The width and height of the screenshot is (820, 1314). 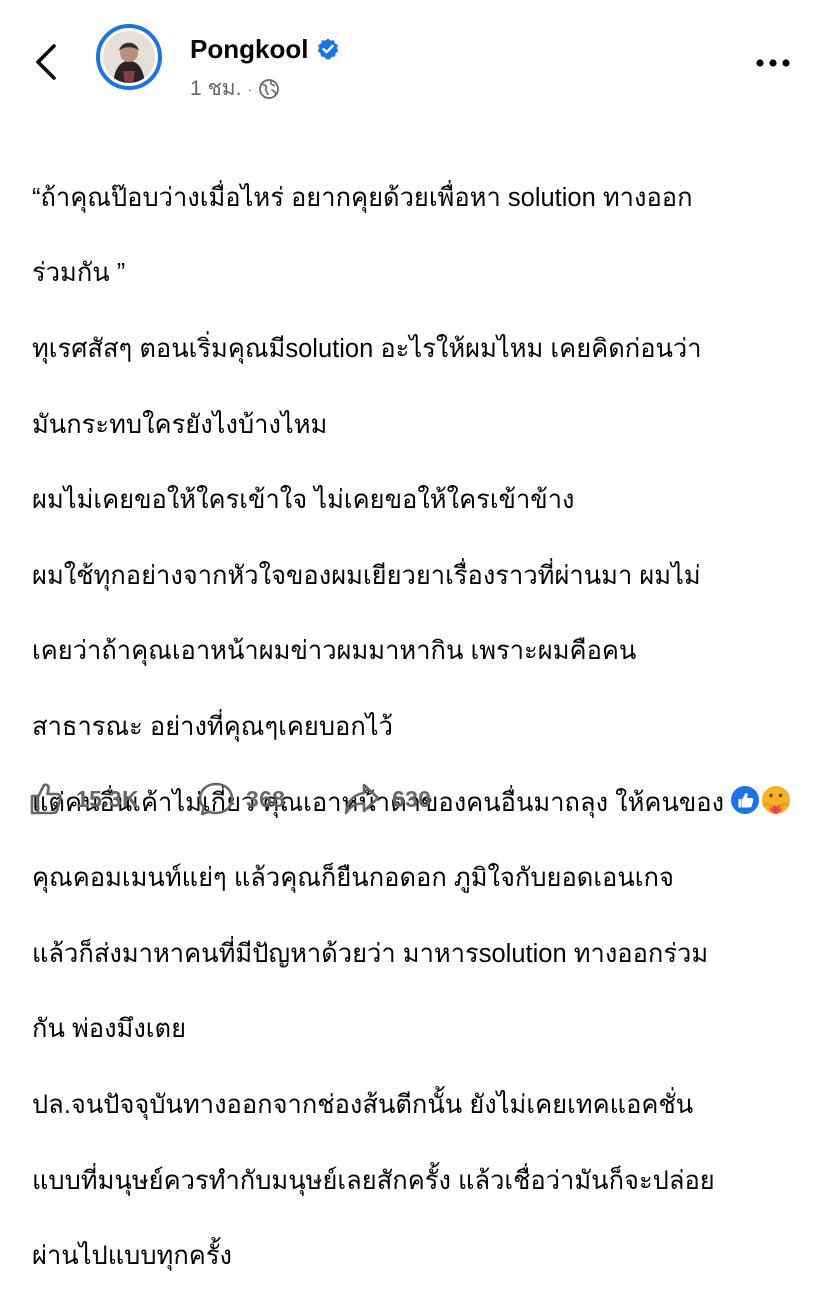 I want to click on post-meta: 1 ชม. ·, so click(x=235, y=88).